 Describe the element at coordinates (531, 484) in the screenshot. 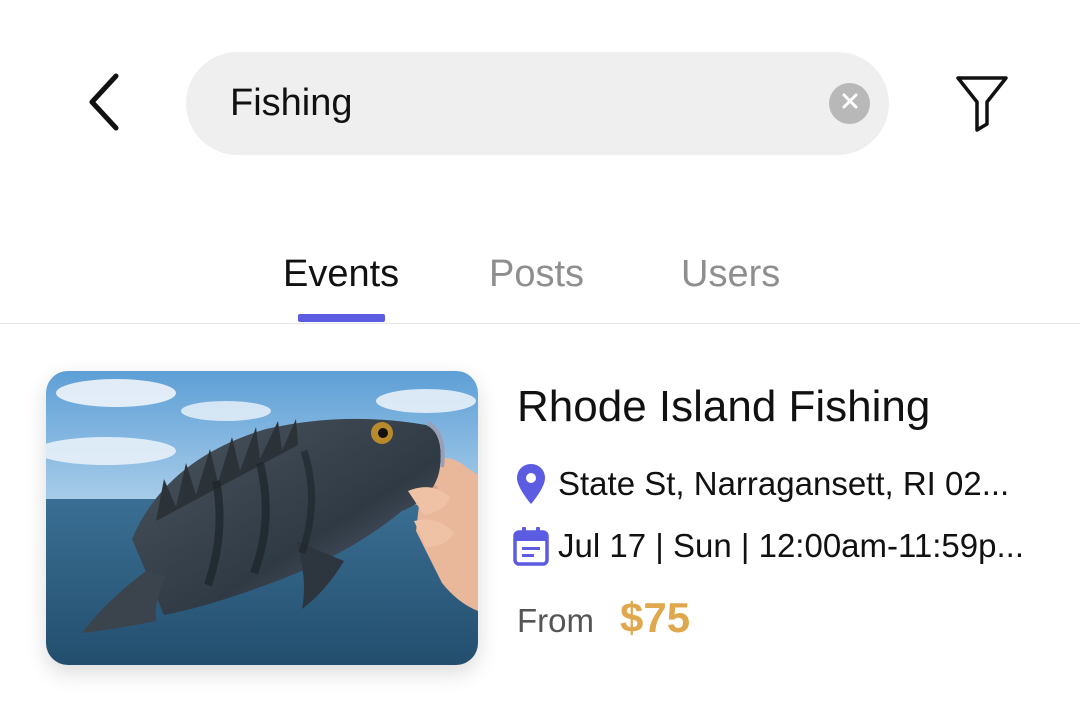

I see `map-pin-icon` at that location.